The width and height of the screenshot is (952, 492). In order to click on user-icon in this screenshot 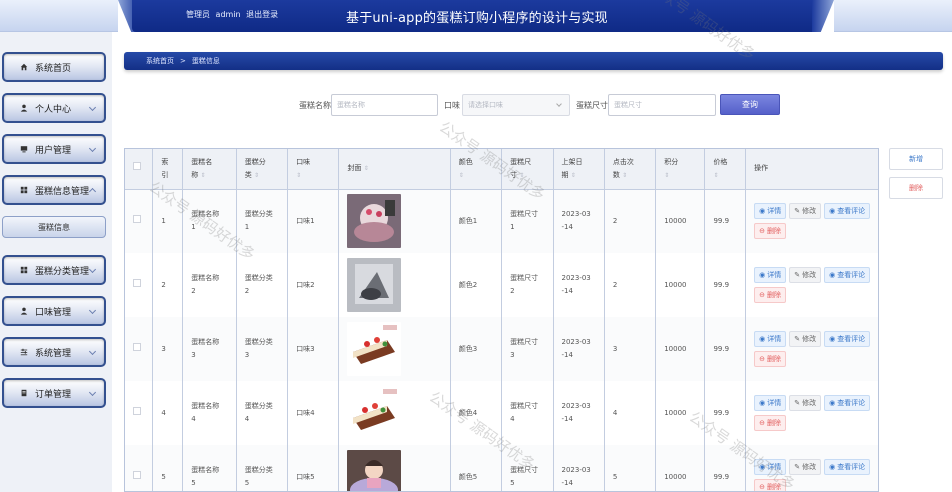, I will do `click(24, 108)`.